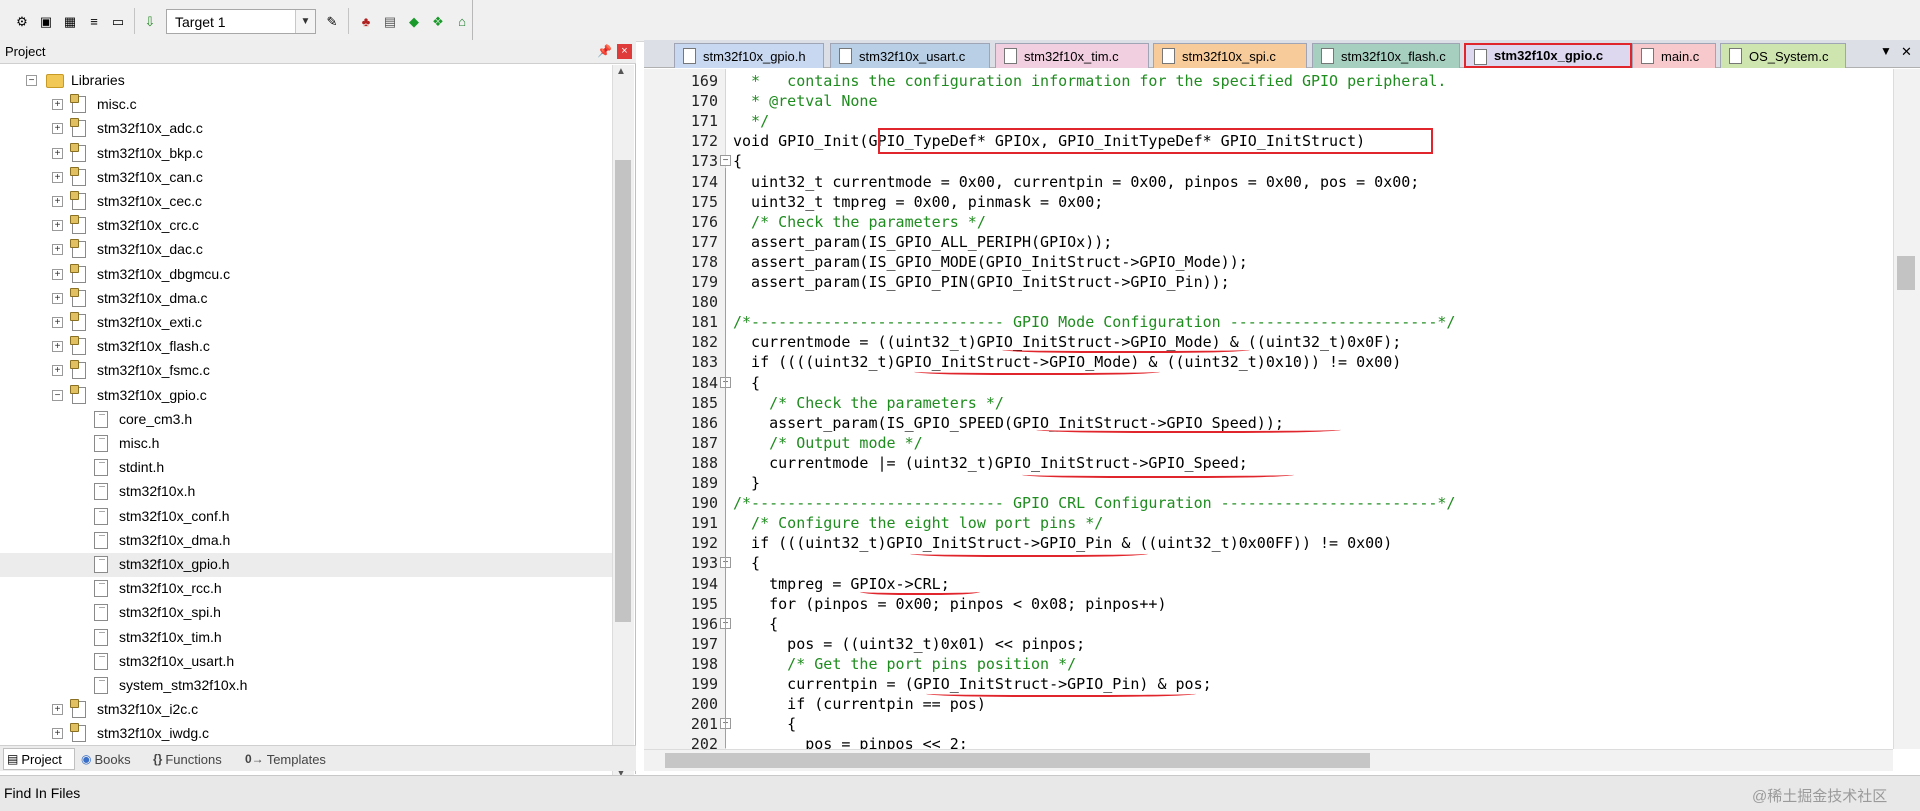 This screenshot has width=1920, height=811. I want to click on close-icon: ×, so click(624, 51).